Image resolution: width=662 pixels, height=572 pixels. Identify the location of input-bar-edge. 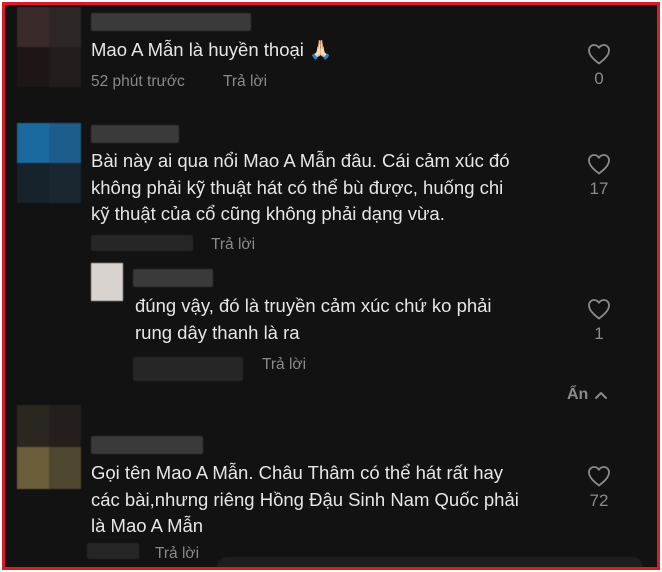
(430, 562).